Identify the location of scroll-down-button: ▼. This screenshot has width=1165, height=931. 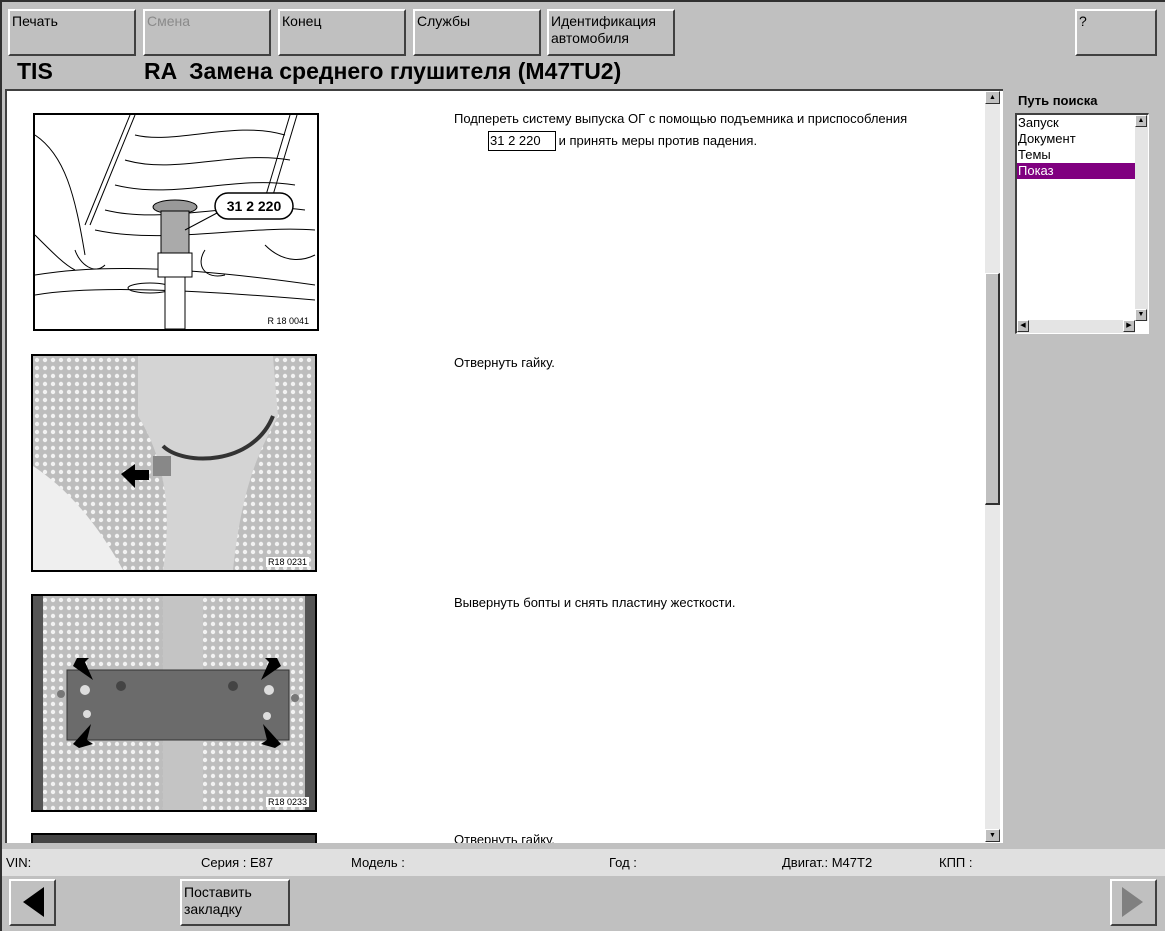
(992, 835).